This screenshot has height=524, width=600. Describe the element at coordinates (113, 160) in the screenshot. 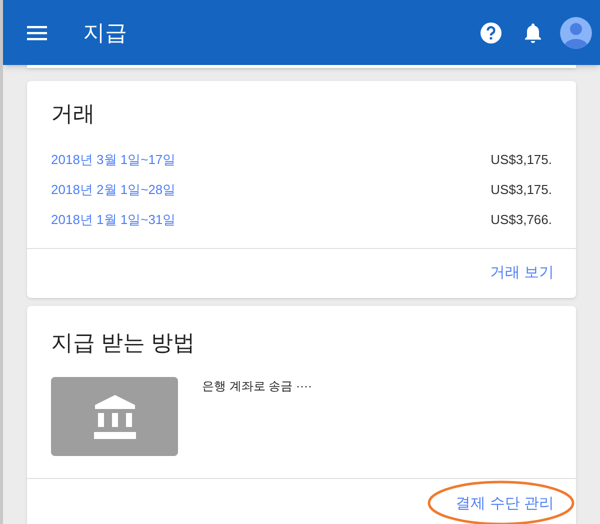

I see `period-link: 2018년 3월 1일~17일` at that location.